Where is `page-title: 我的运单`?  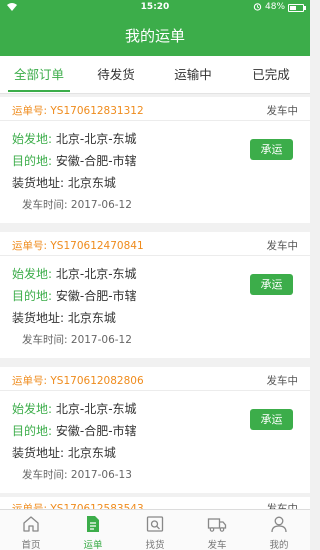 page-title: 我的运单 is located at coordinates (154, 36).